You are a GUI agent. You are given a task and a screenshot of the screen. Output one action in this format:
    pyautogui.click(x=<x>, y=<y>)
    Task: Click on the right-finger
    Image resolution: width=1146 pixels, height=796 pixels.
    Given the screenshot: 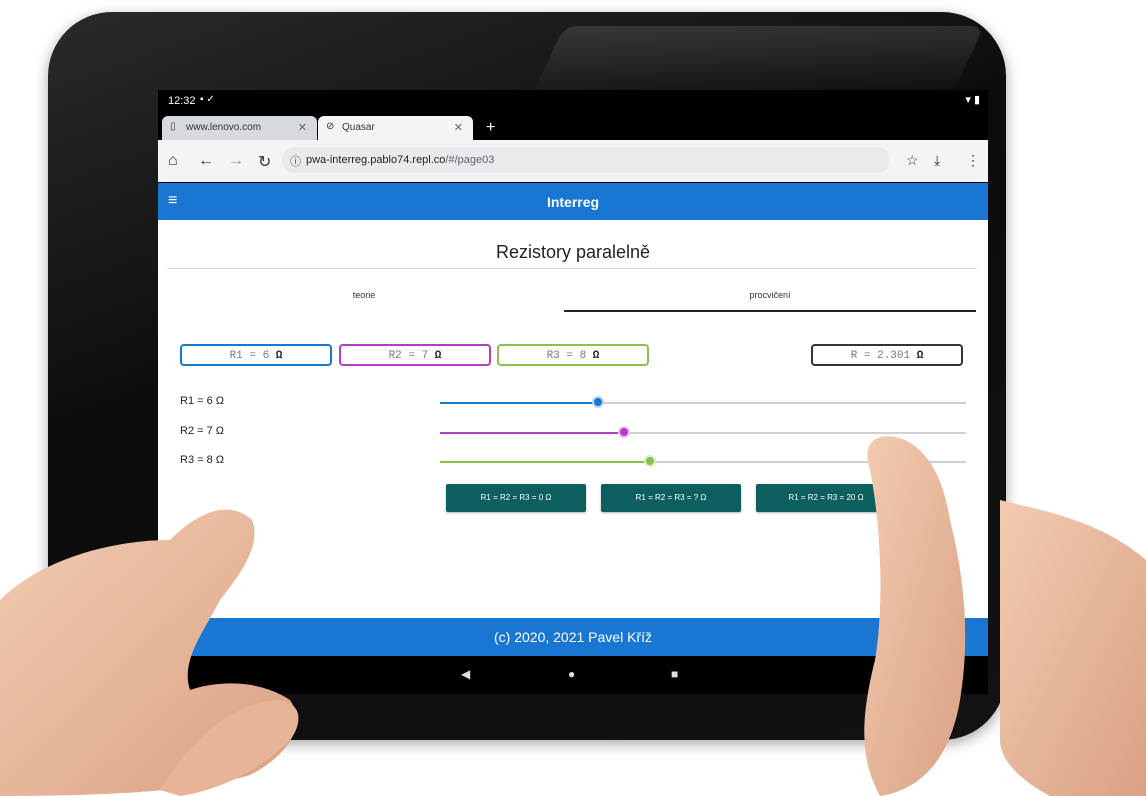 What is the action you would take?
    pyautogui.click(x=915, y=616)
    